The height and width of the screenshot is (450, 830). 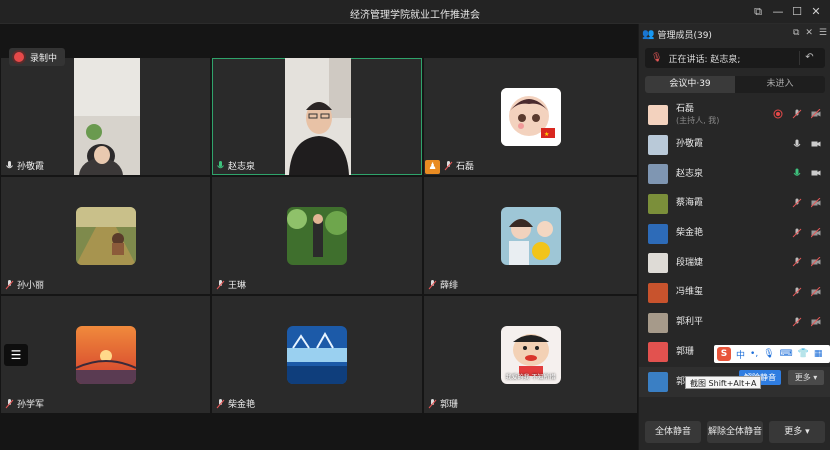 I want to click on record-icon, so click(x=19, y=57).